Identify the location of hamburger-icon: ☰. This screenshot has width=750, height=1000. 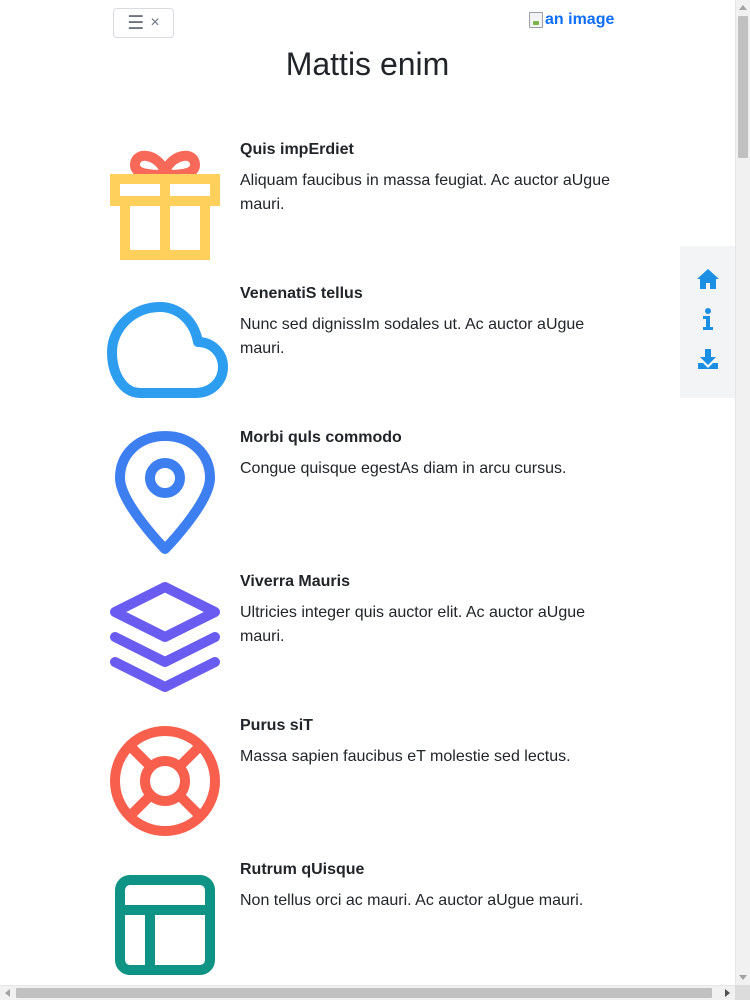
(136, 23).